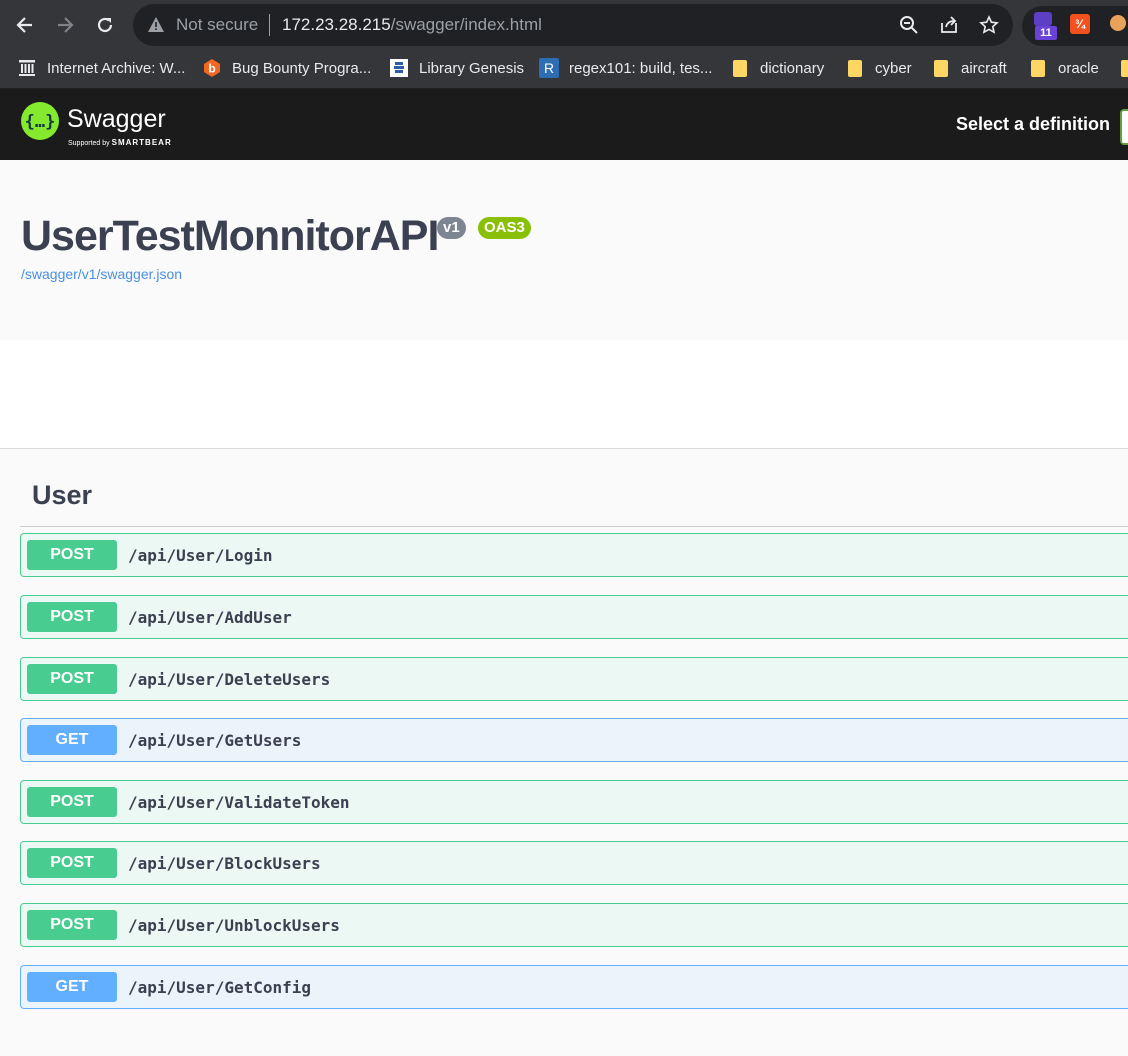  What do you see at coordinates (269, 25) in the screenshot?
I see `address-separator` at bounding box center [269, 25].